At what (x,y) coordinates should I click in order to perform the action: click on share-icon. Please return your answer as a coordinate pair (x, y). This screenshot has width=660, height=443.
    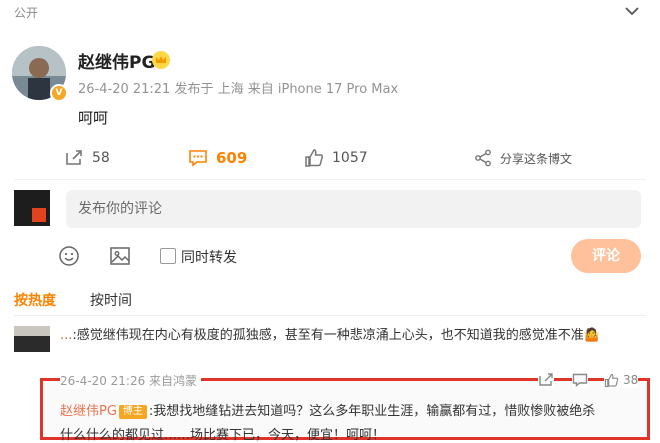
    Looking at the image, I should click on (483, 158).